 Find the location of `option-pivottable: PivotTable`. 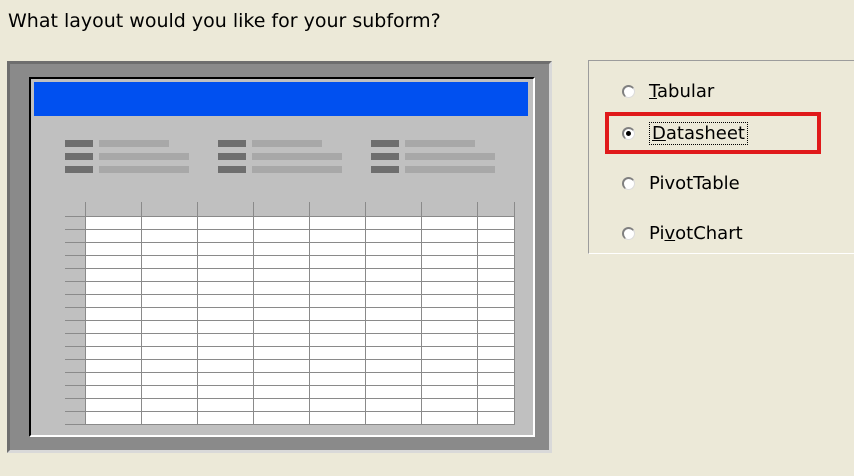

option-pivottable: PivotTable is located at coordinates (681, 183).